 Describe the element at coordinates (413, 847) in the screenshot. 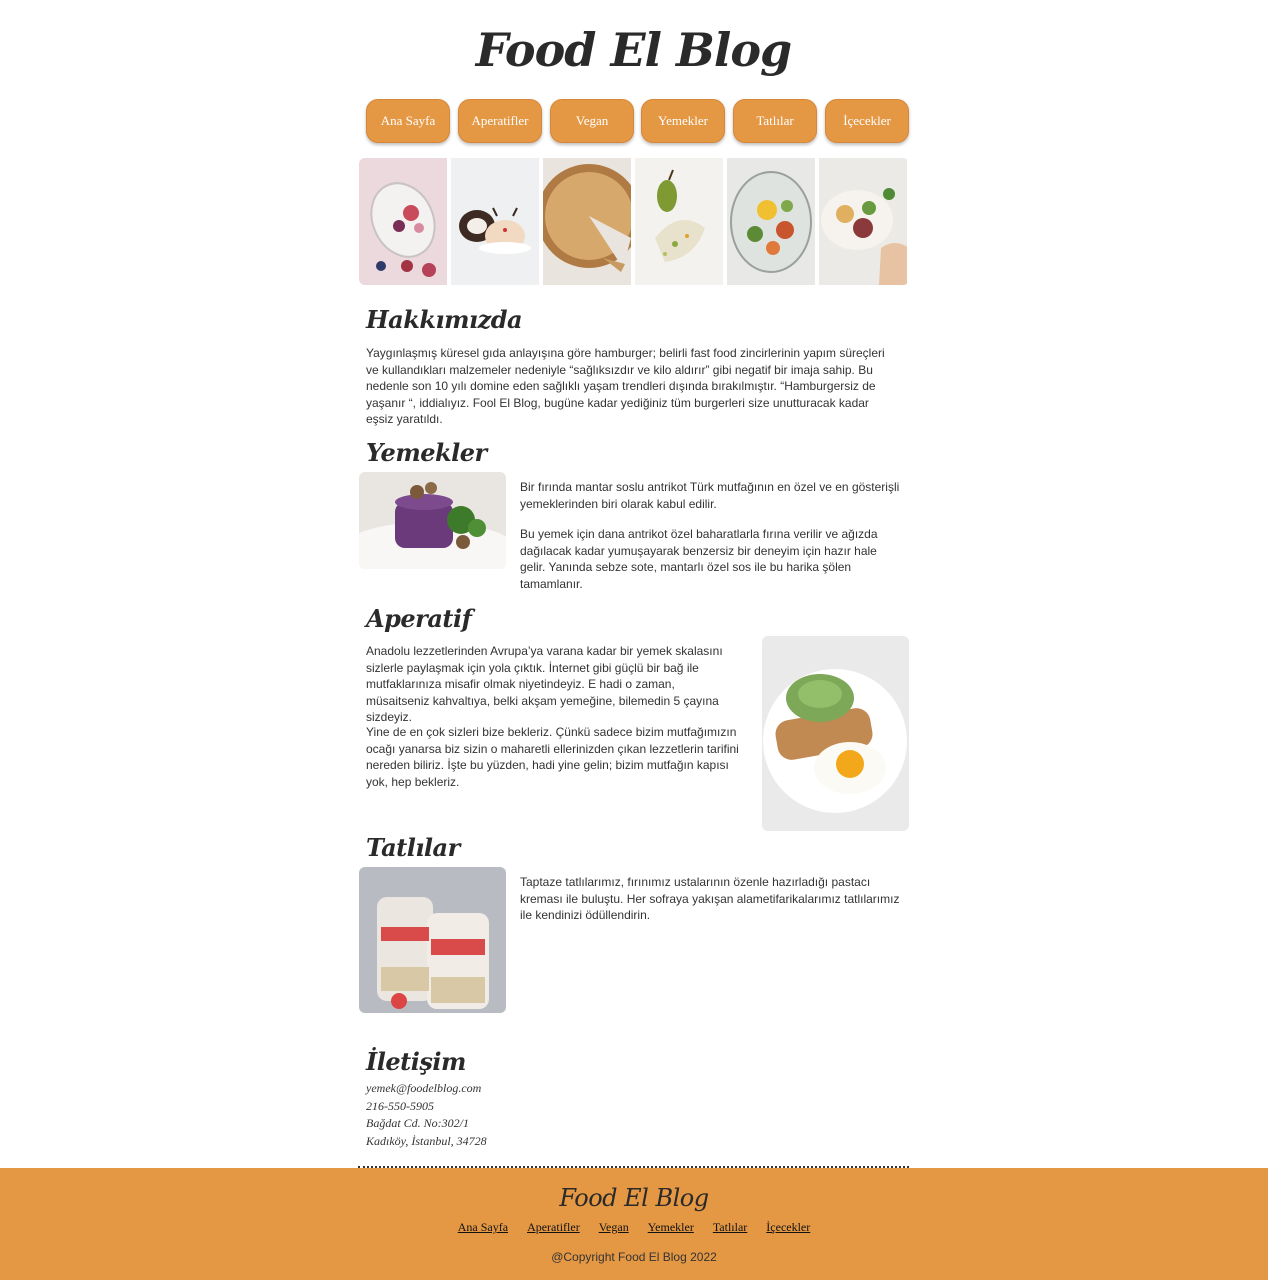

I see `desserts-heading: Tatlılar` at that location.